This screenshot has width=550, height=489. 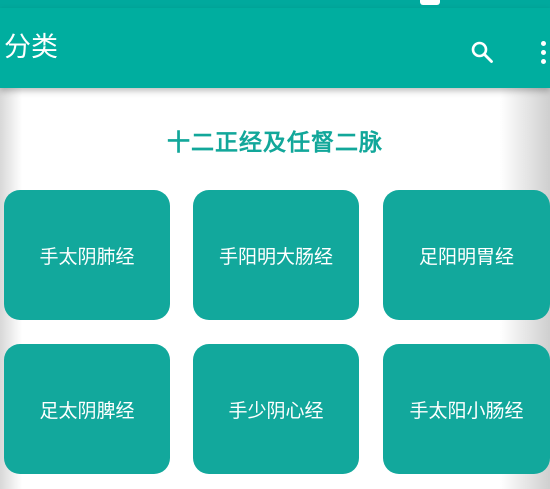 What do you see at coordinates (275, 143) in the screenshot?
I see `section-title: 十二正经及任督二脉` at bounding box center [275, 143].